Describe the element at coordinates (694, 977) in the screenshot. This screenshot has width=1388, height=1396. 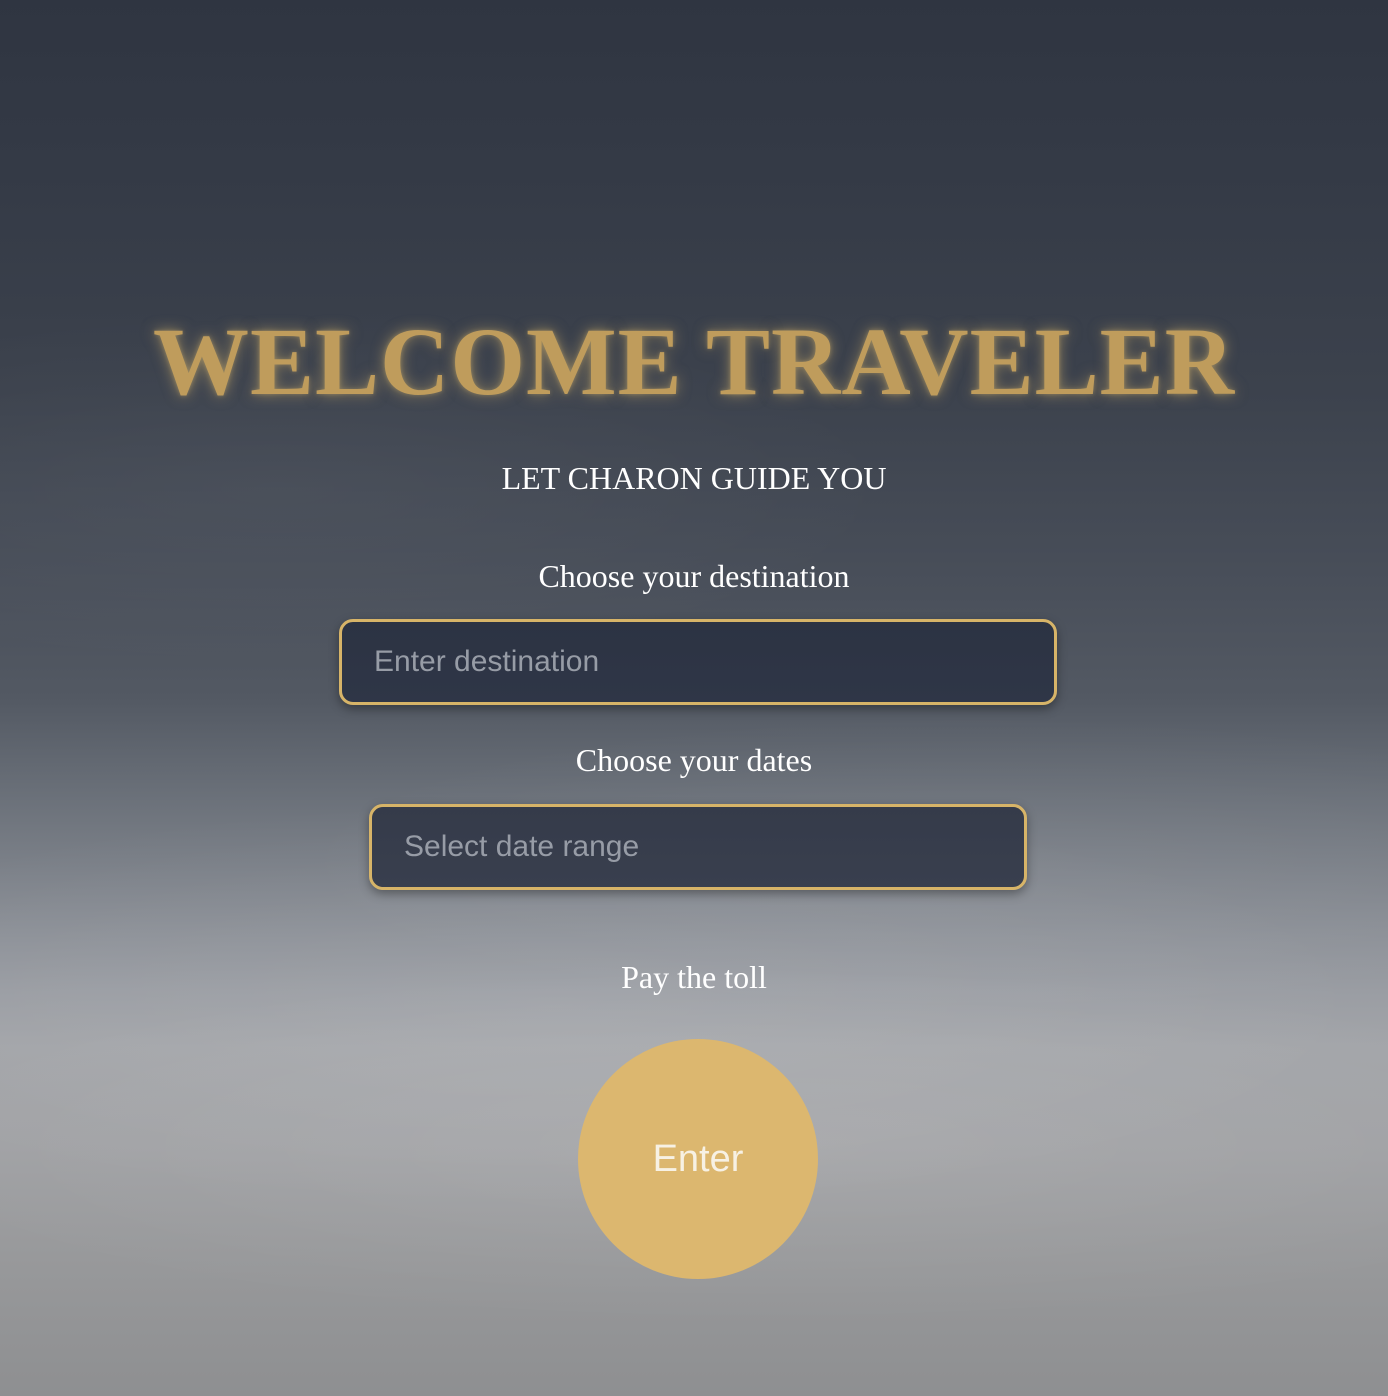
I see `toll-label: Pay the toll` at that location.